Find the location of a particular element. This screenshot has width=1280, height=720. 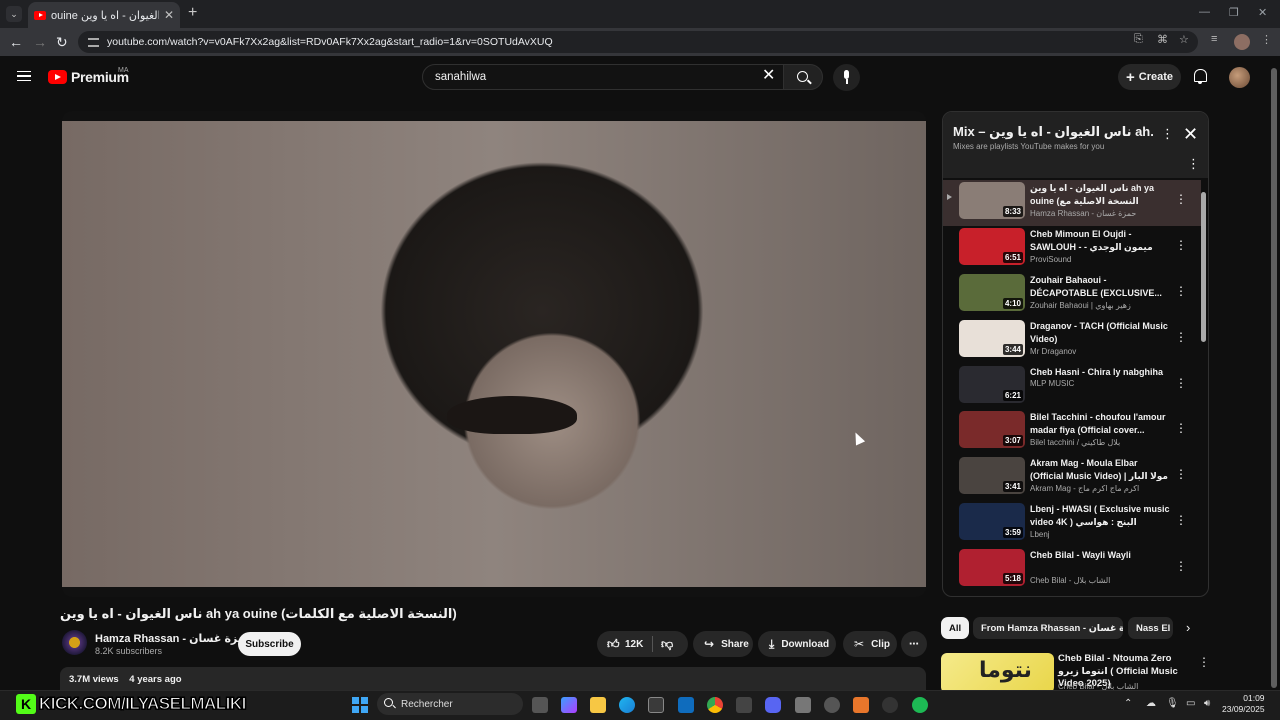

playlist-item-title: Cheb Hasni - Chira ly nabghiha is located at coordinates (1100, 372).